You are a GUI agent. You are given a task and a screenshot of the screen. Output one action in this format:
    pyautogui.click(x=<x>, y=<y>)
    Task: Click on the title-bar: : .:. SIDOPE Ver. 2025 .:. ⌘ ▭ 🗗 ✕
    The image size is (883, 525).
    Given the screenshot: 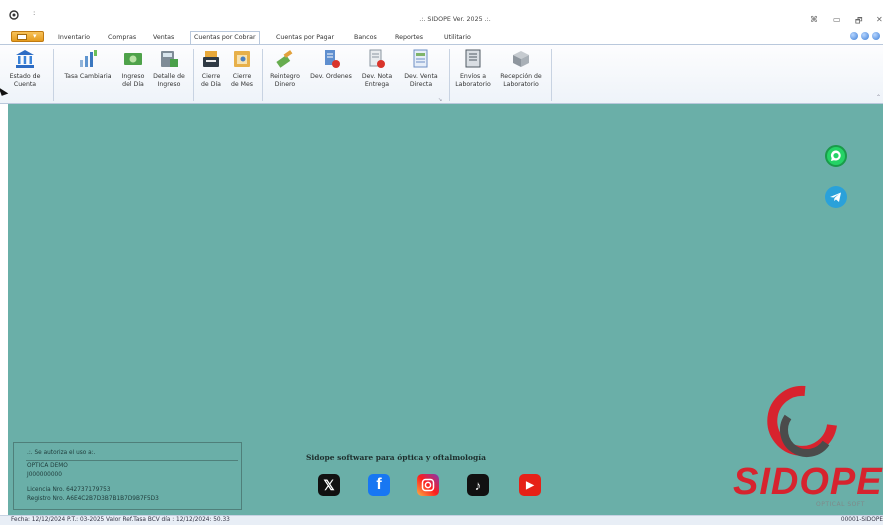 What is the action you would take?
    pyautogui.click(x=441, y=15)
    